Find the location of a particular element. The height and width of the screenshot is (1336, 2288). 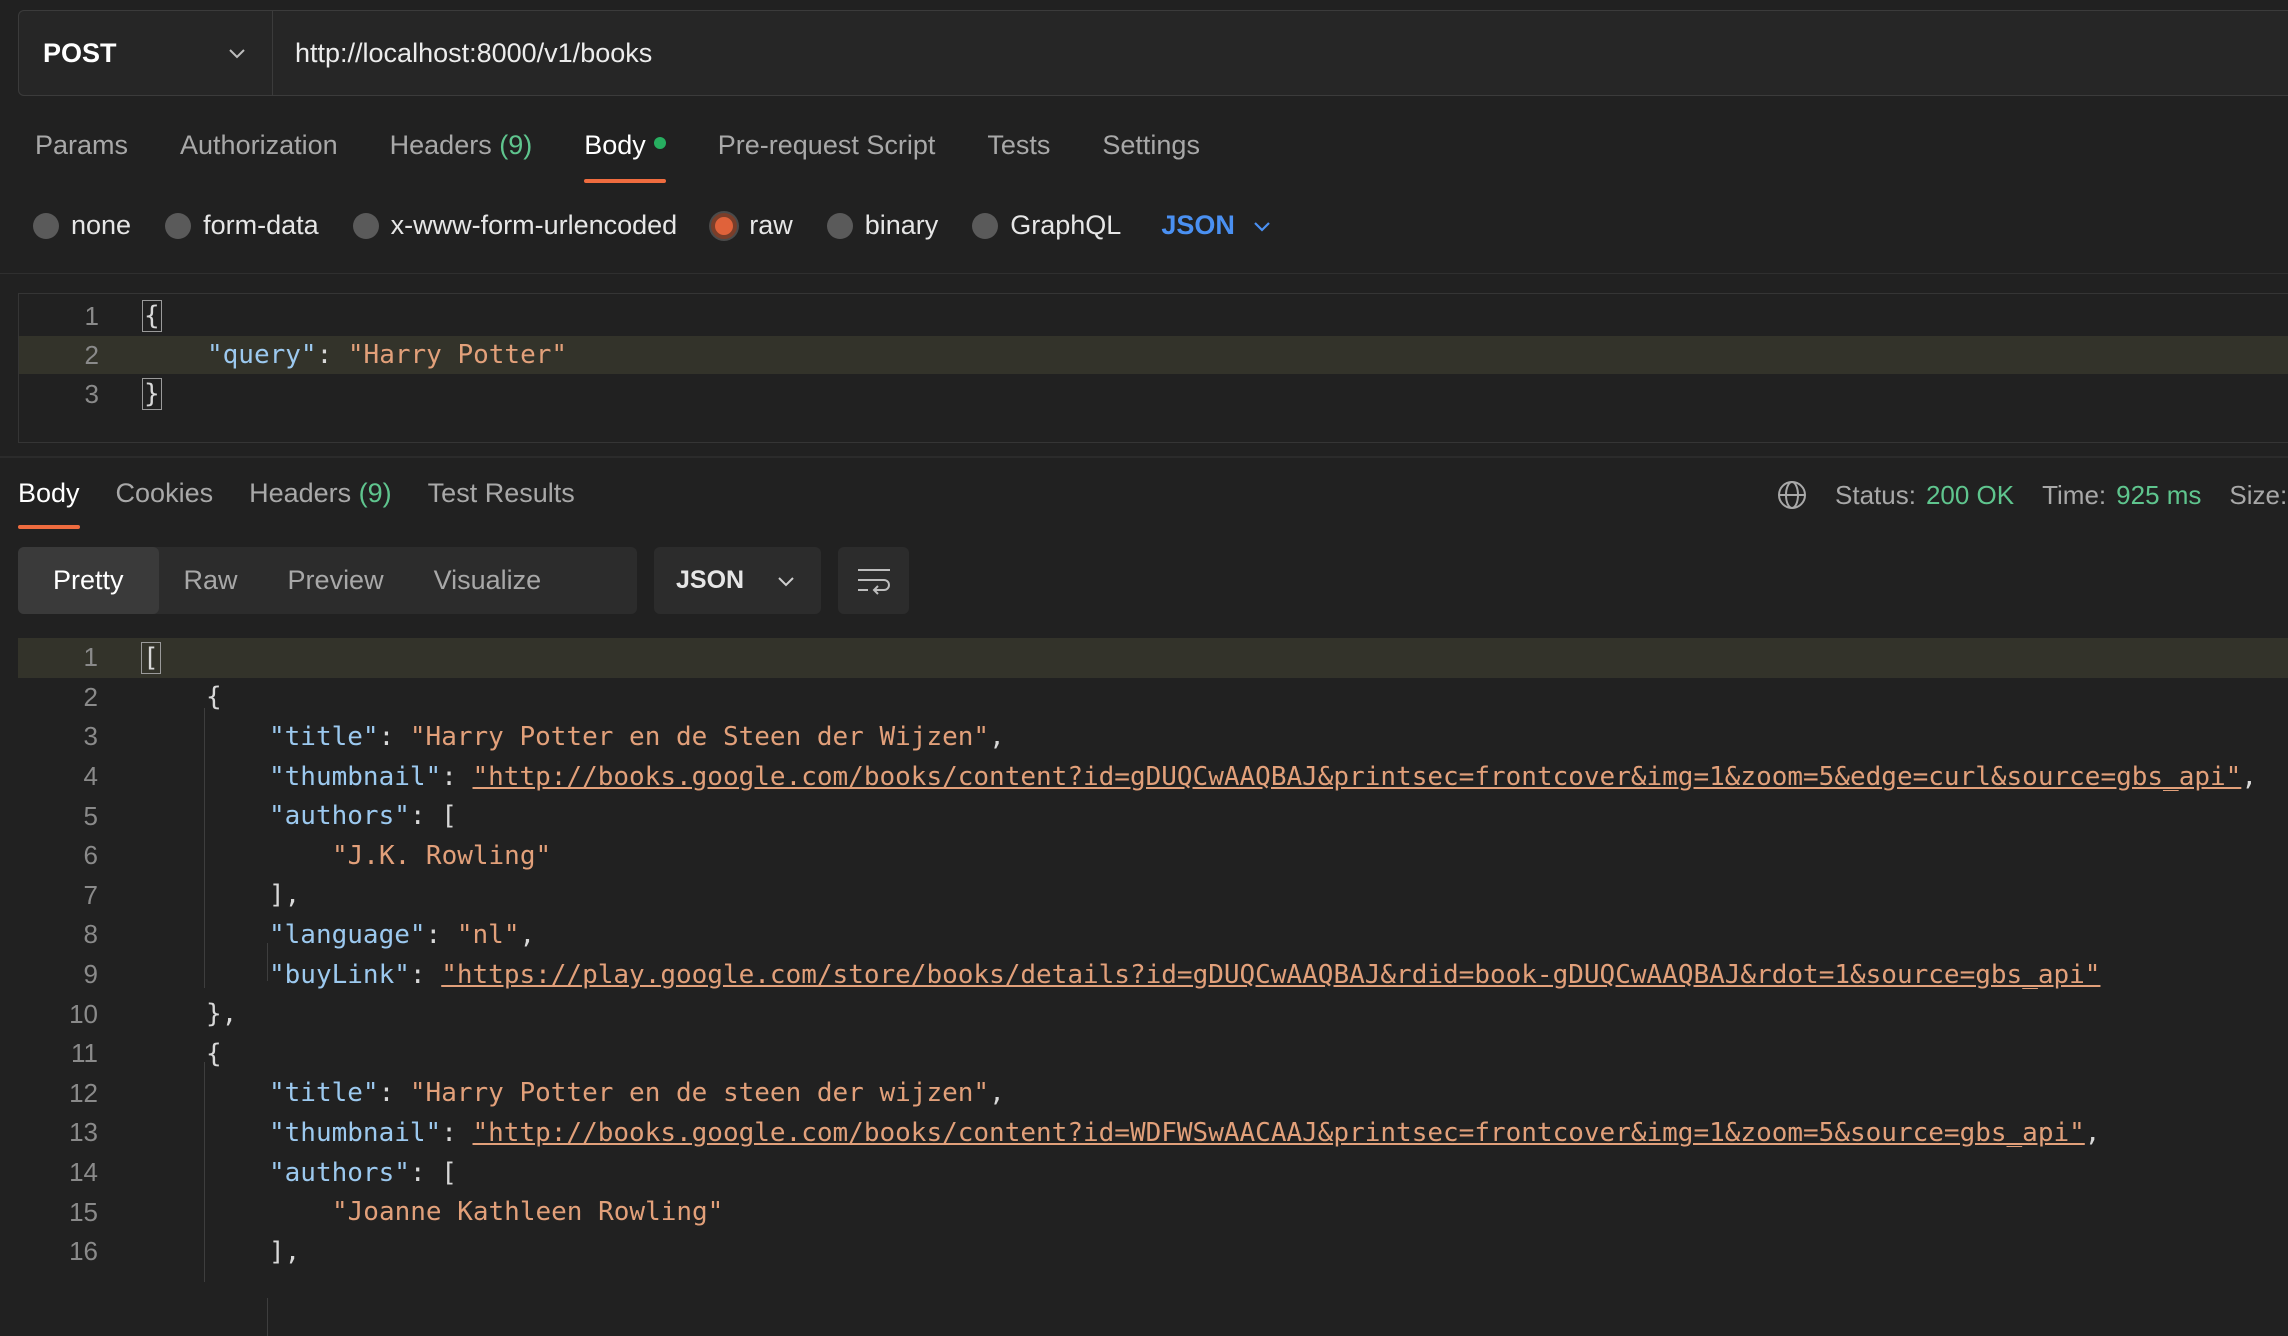

radio-raw: raw is located at coordinates (752, 225).